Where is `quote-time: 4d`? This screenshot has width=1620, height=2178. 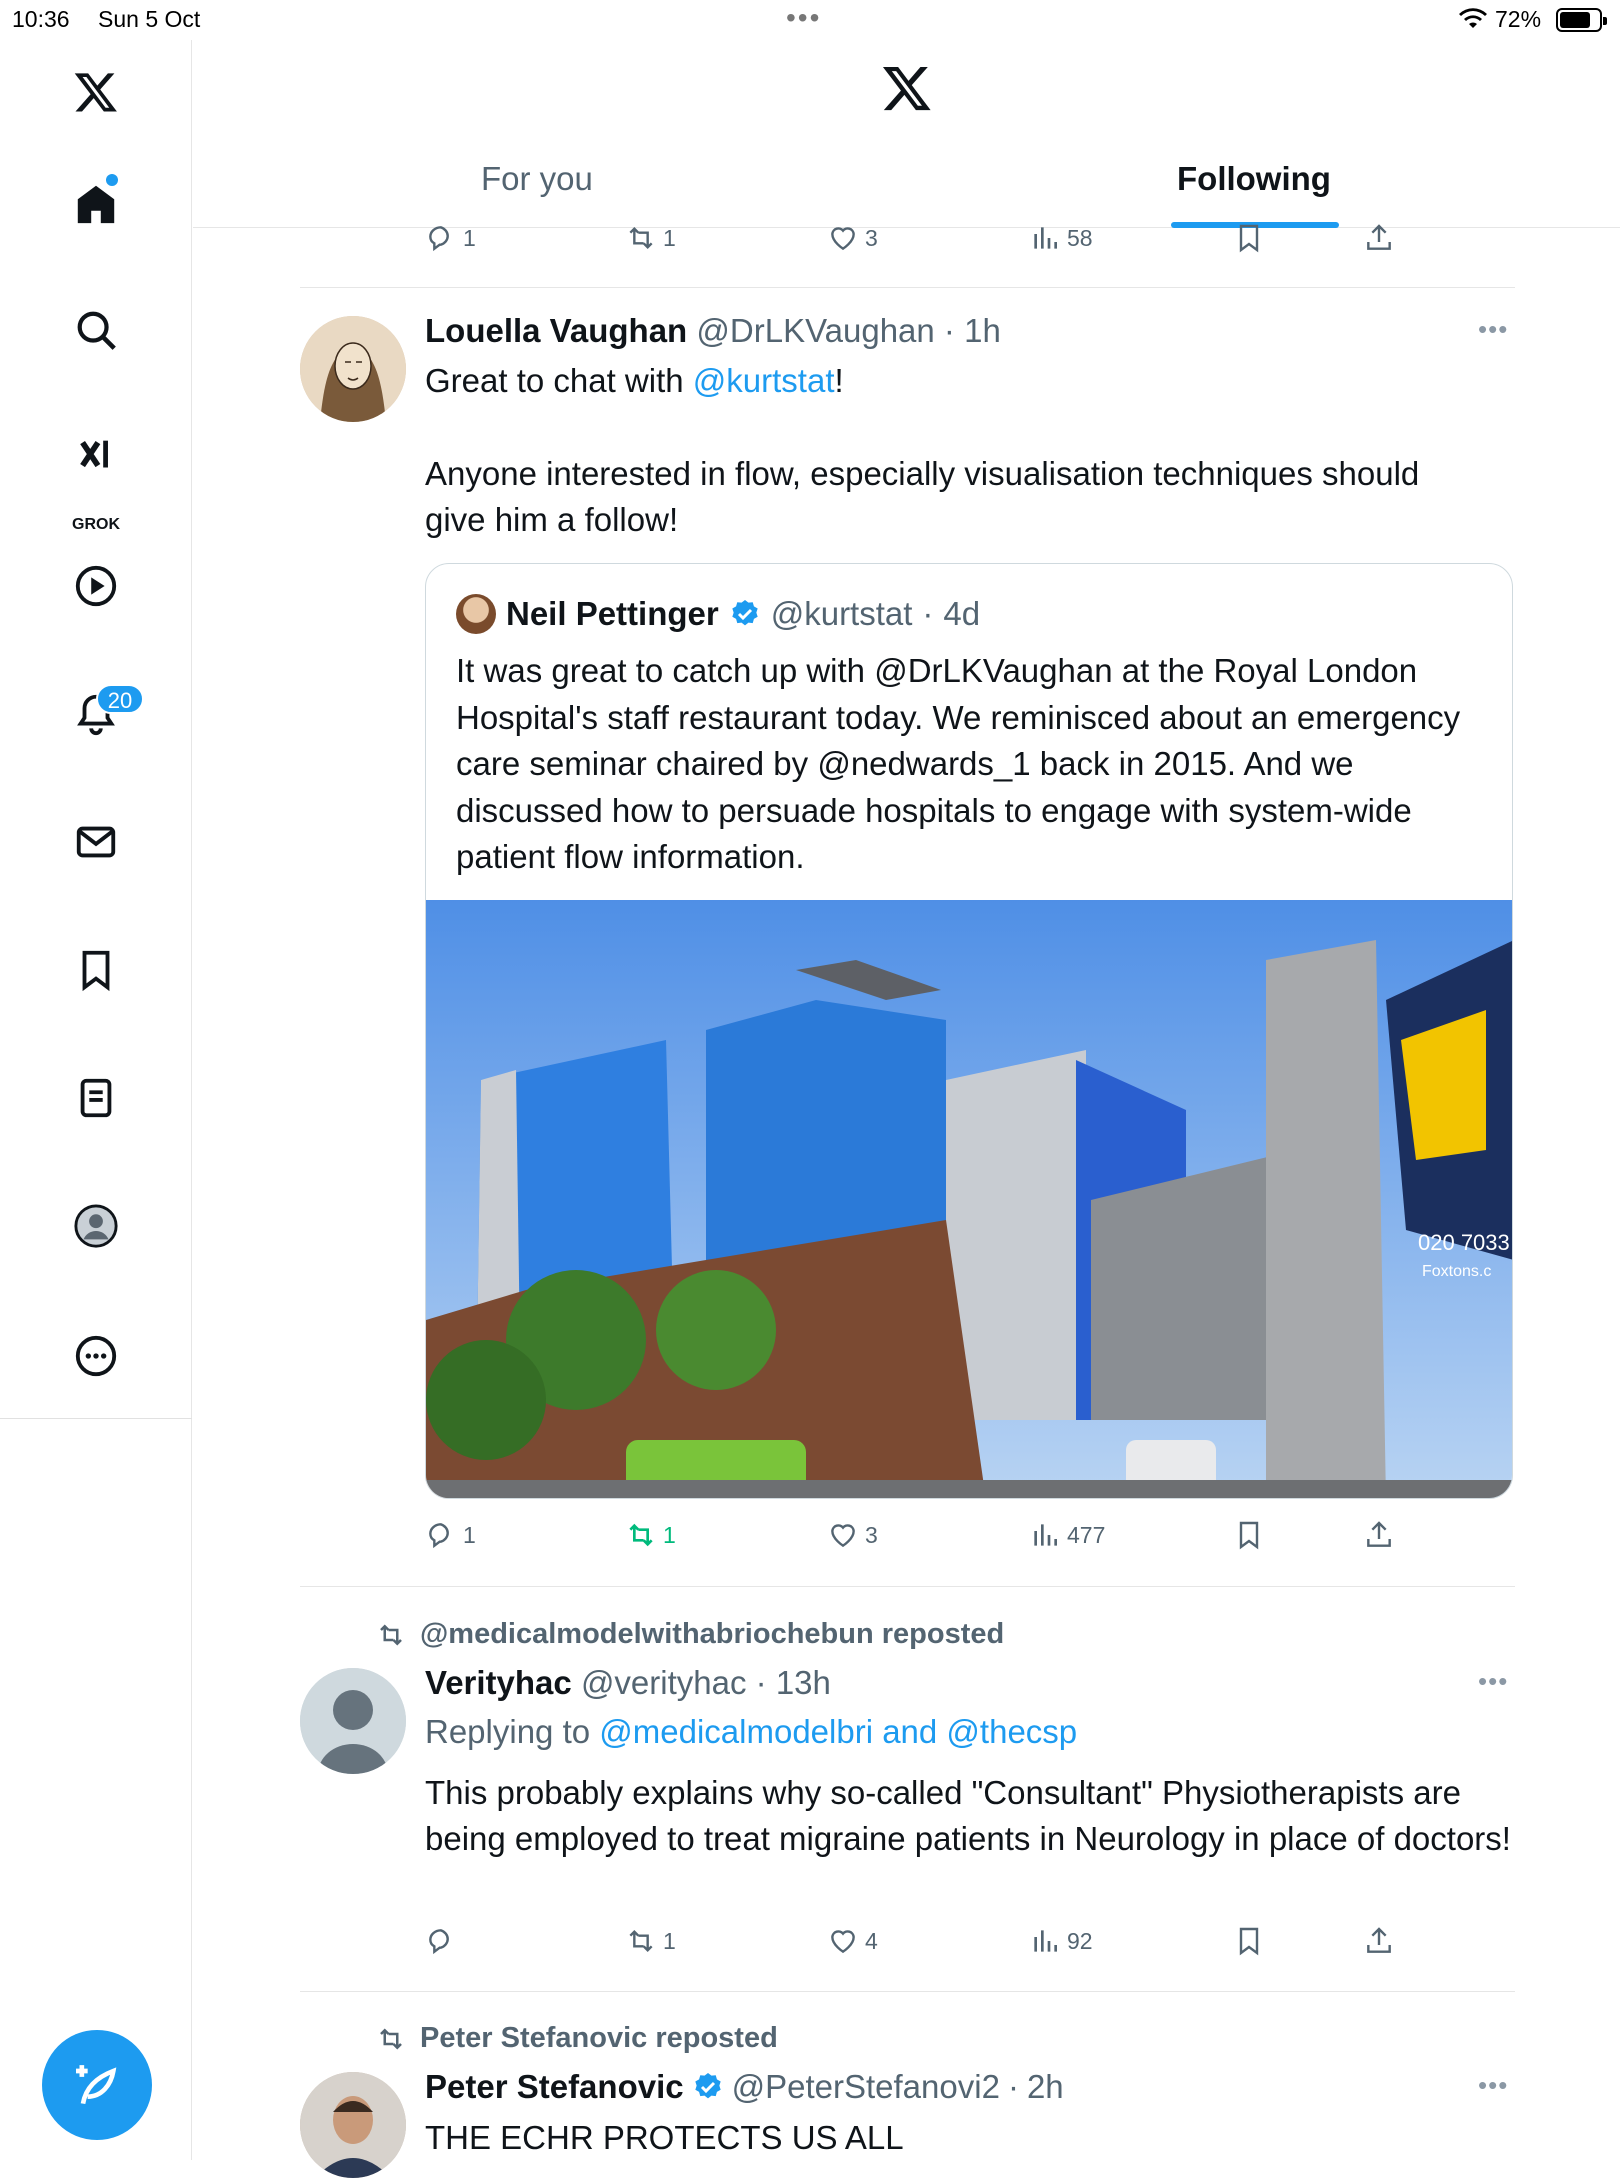
quote-time: 4d is located at coordinates (962, 613).